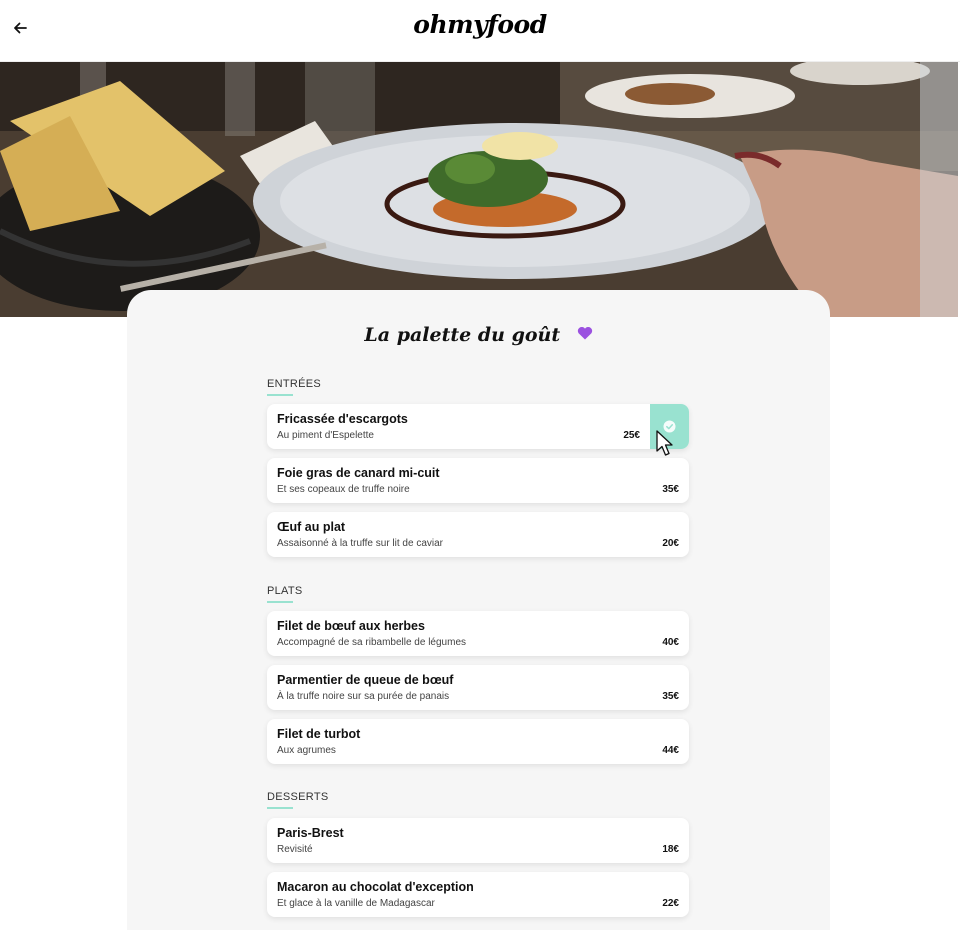  Describe the element at coordinates (631, 435) in the screenshot. I see `dish-price: 25€` at that location.